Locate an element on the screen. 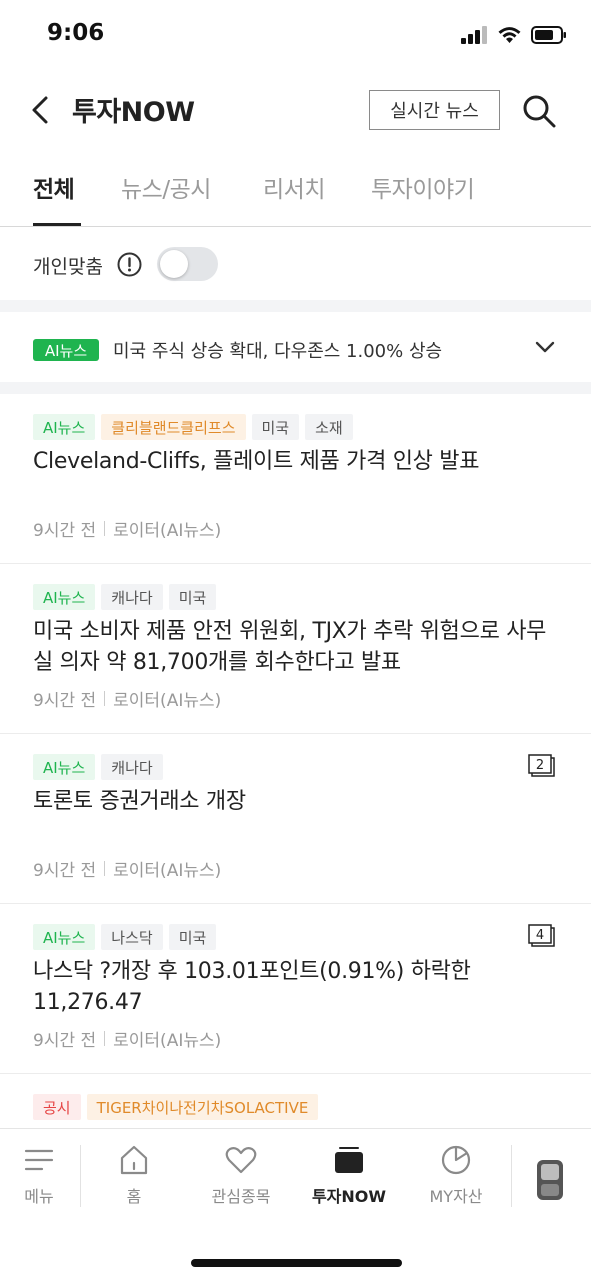 Image resolution: width=591 pixels, height=1280 pixels. nav-watchlist: 관심종목 is located at coordinates (241, 1175).